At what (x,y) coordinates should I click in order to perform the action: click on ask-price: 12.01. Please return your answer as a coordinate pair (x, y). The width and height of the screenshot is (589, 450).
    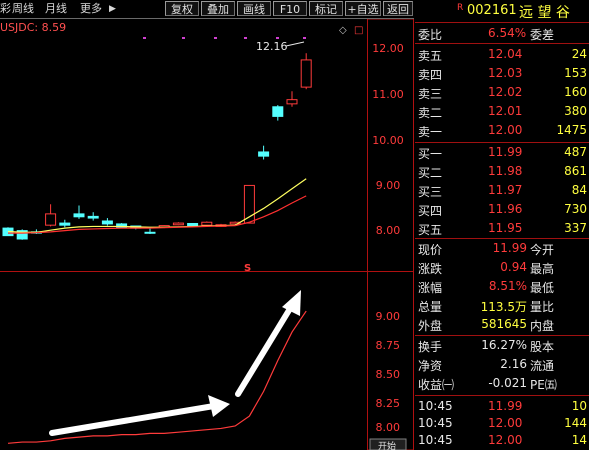
    Looking at the image, I should click on (505, 111).